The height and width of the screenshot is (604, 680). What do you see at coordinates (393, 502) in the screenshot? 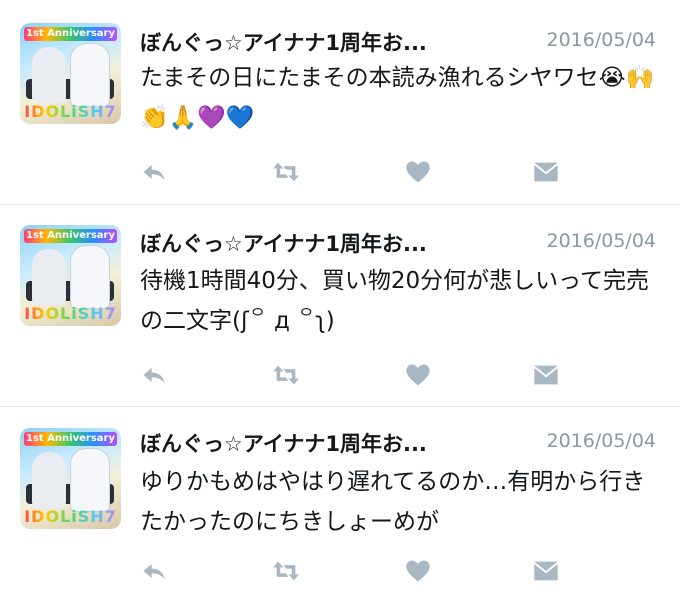
I see `tweet-text: ゆりかもめはやはり遅れてるのか…有明から行きたかったのにちきしょーめが` at bounding box center [393, 502].